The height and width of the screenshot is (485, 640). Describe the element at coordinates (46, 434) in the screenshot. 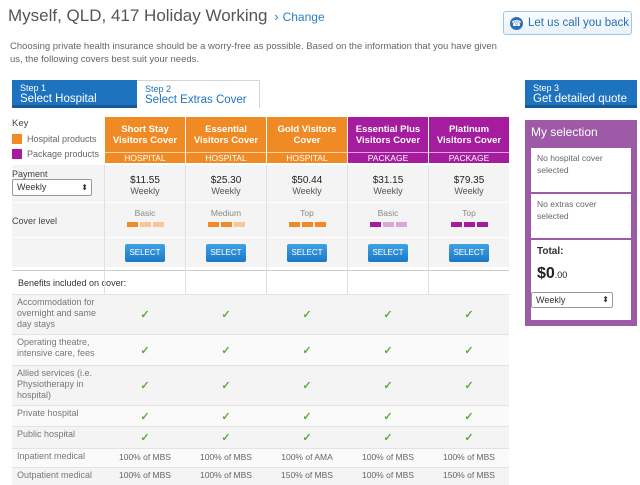

I see `benefit-label: Public hospital` at that location.